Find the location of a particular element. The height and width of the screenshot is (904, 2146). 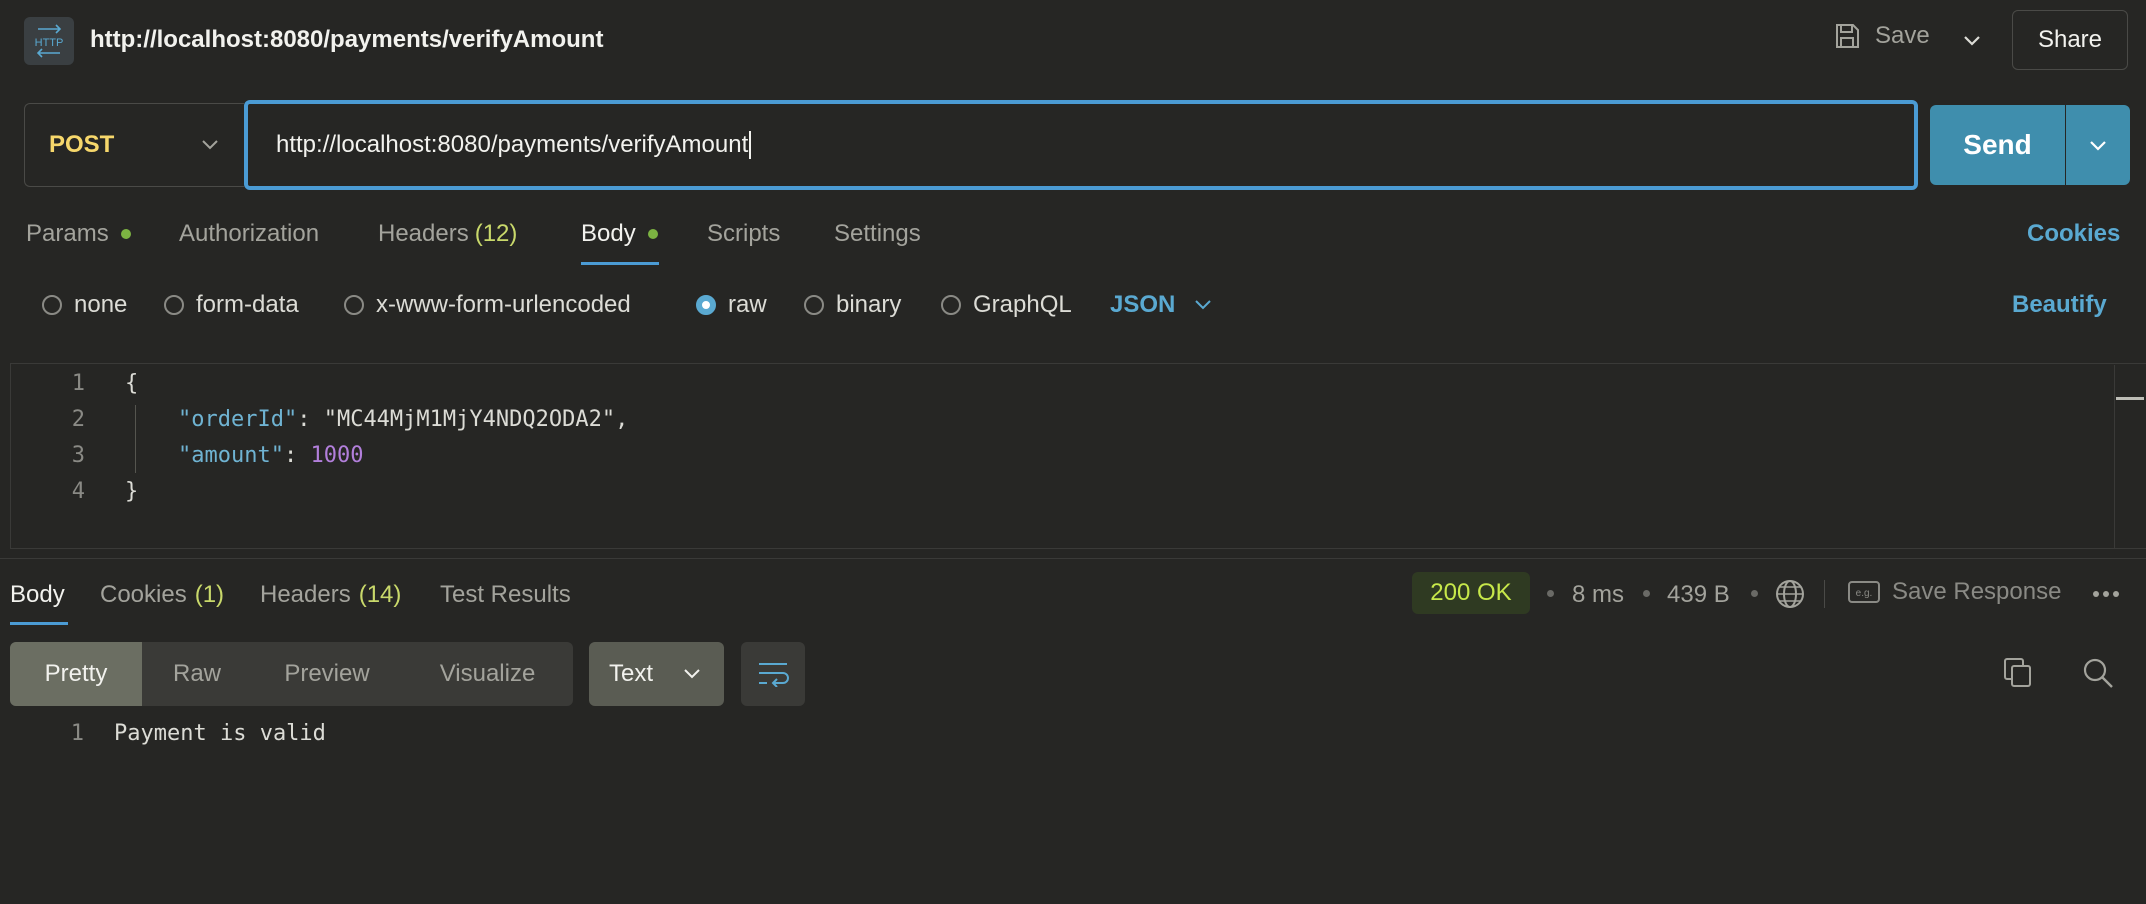

cookies-count: (1) is located at coordinates (209, 594).